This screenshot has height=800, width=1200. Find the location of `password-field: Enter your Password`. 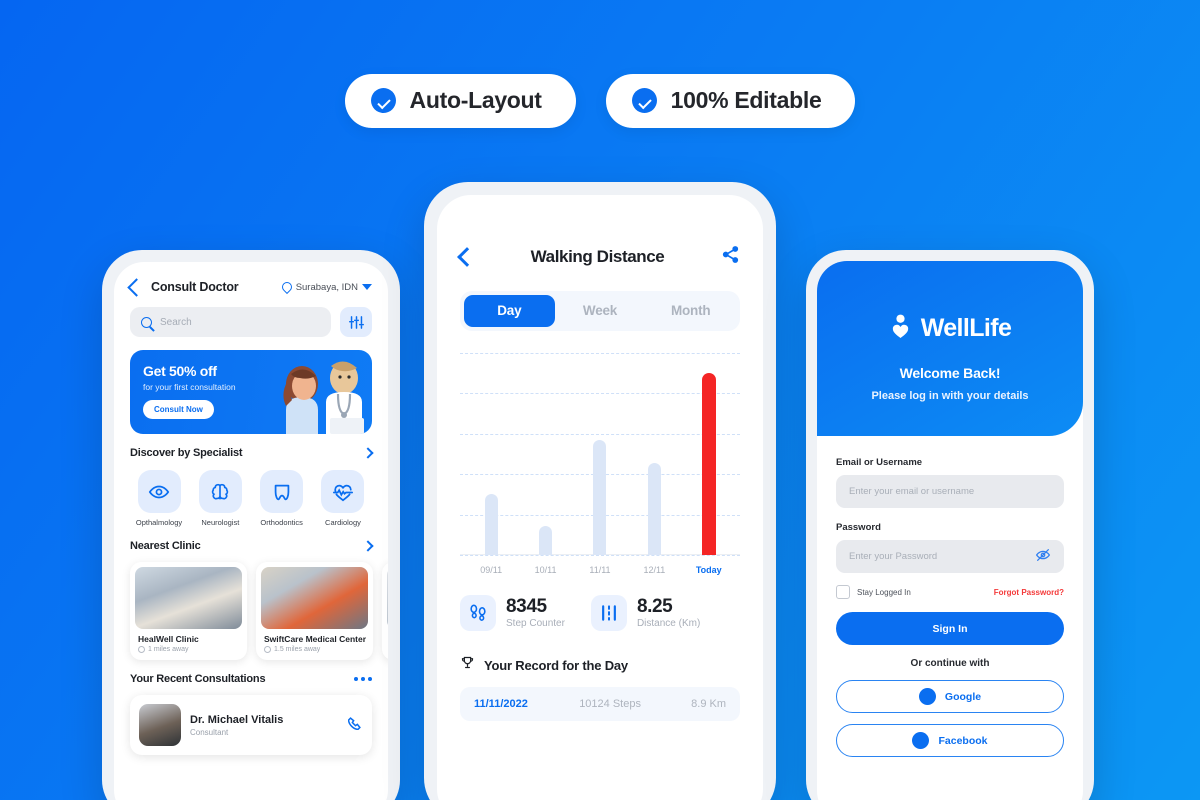

password-field: Enter your Password is located at coordinates (950, 556).